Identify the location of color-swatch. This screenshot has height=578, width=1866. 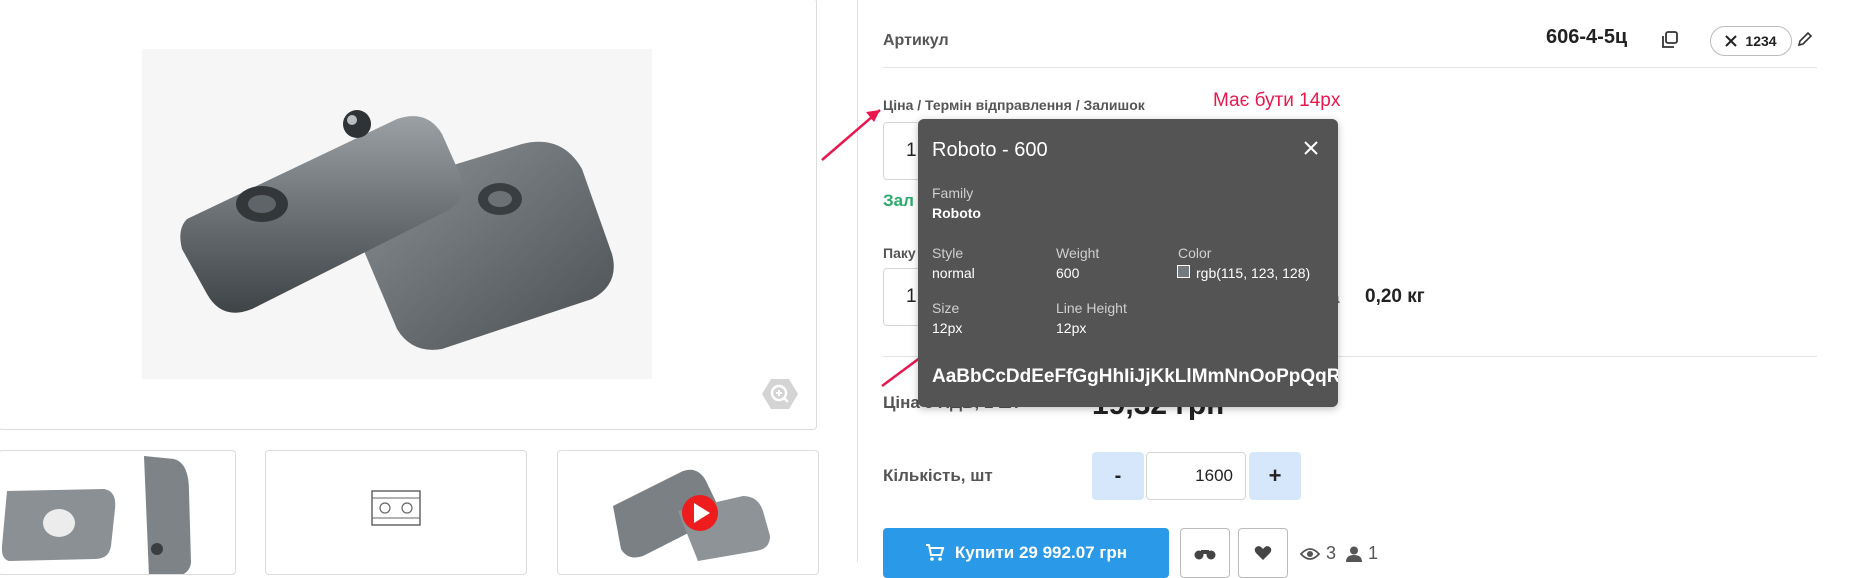
(1183, 271).